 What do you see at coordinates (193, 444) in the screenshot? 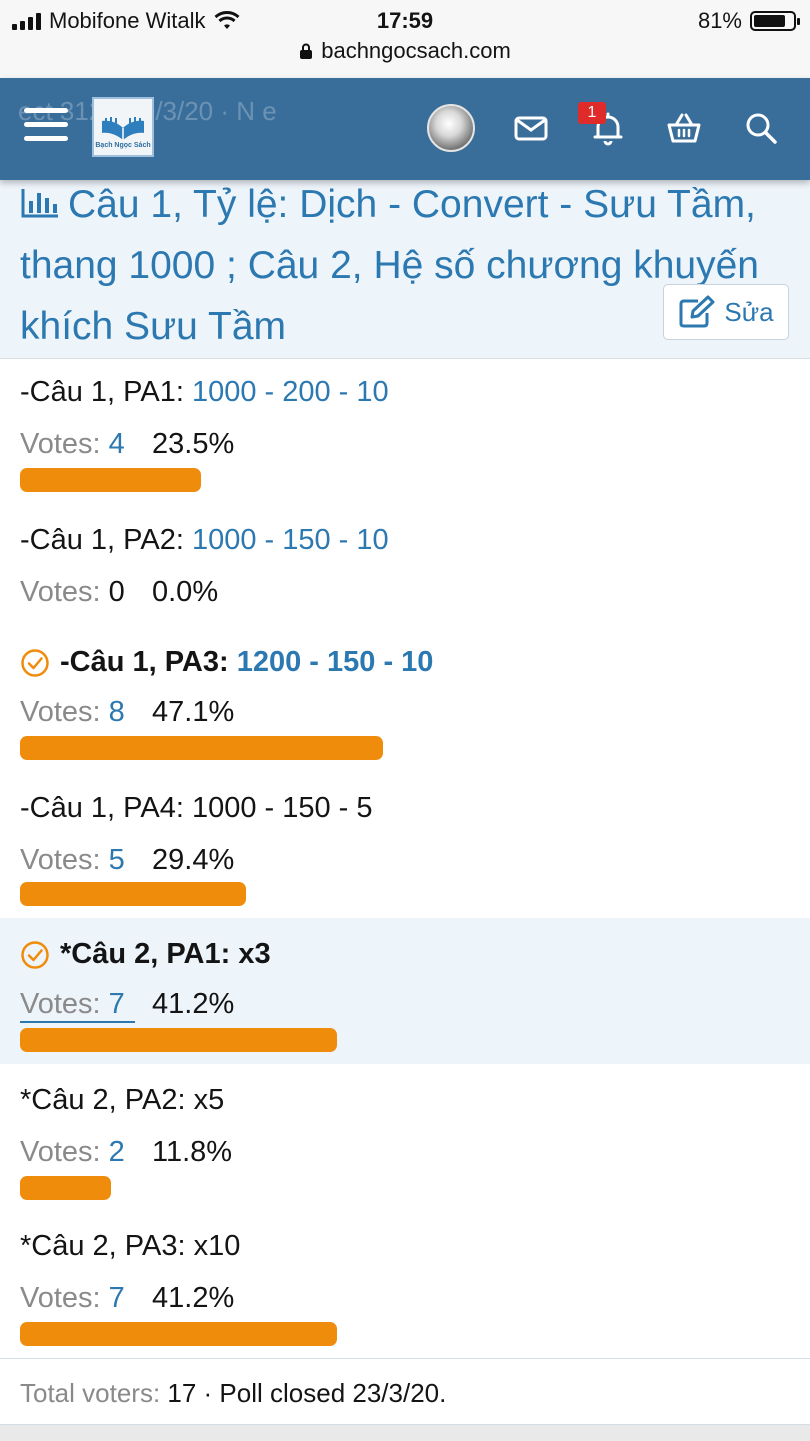
I see `votes-percent: 23.5%` at bounding box center [193, 444].